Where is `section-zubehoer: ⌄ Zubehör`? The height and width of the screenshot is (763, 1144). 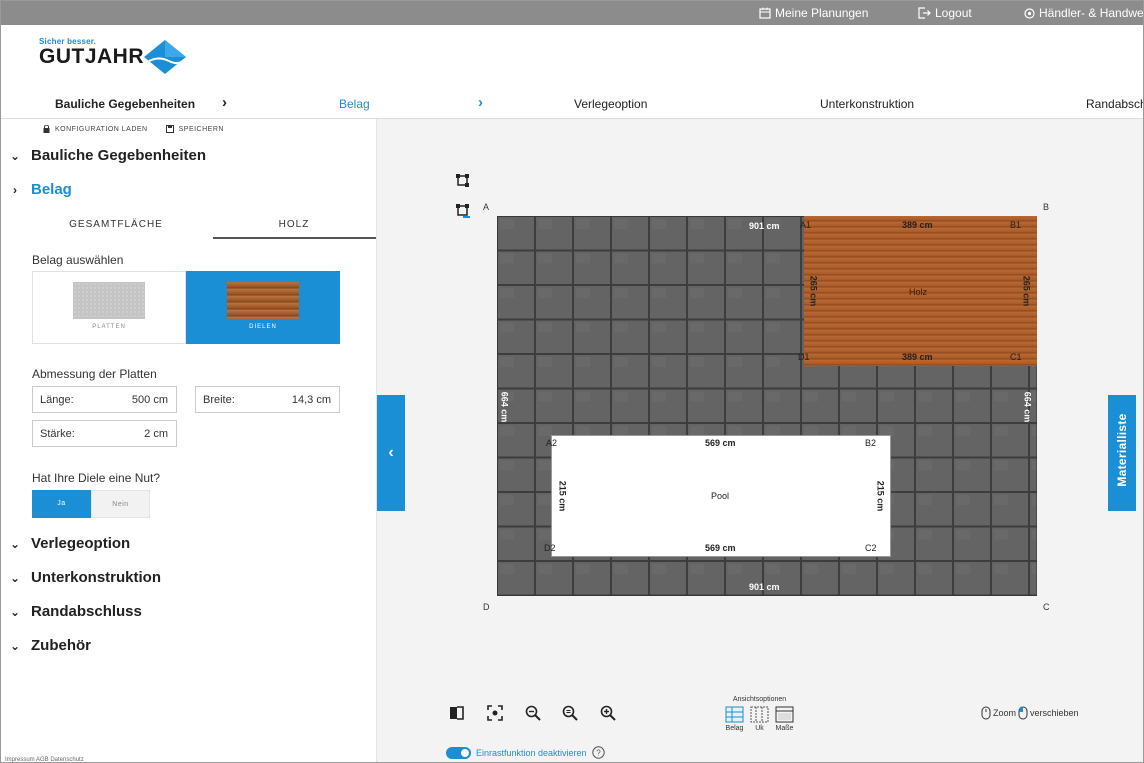 section-zubehoer: ⌄ Zubehör is located at coordinates (50, 645).